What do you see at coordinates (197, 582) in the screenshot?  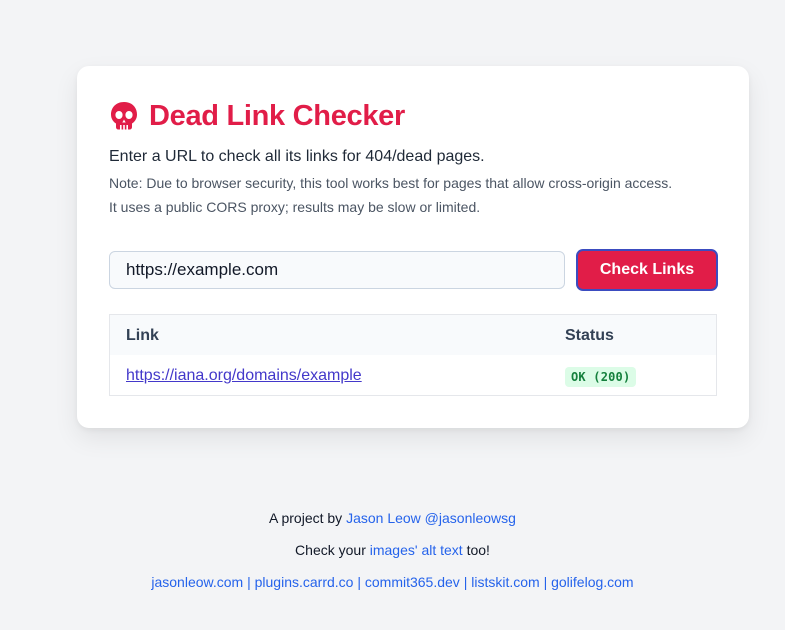 I see `footer-link: jasonleow.com` at bounding box center [197, 582].